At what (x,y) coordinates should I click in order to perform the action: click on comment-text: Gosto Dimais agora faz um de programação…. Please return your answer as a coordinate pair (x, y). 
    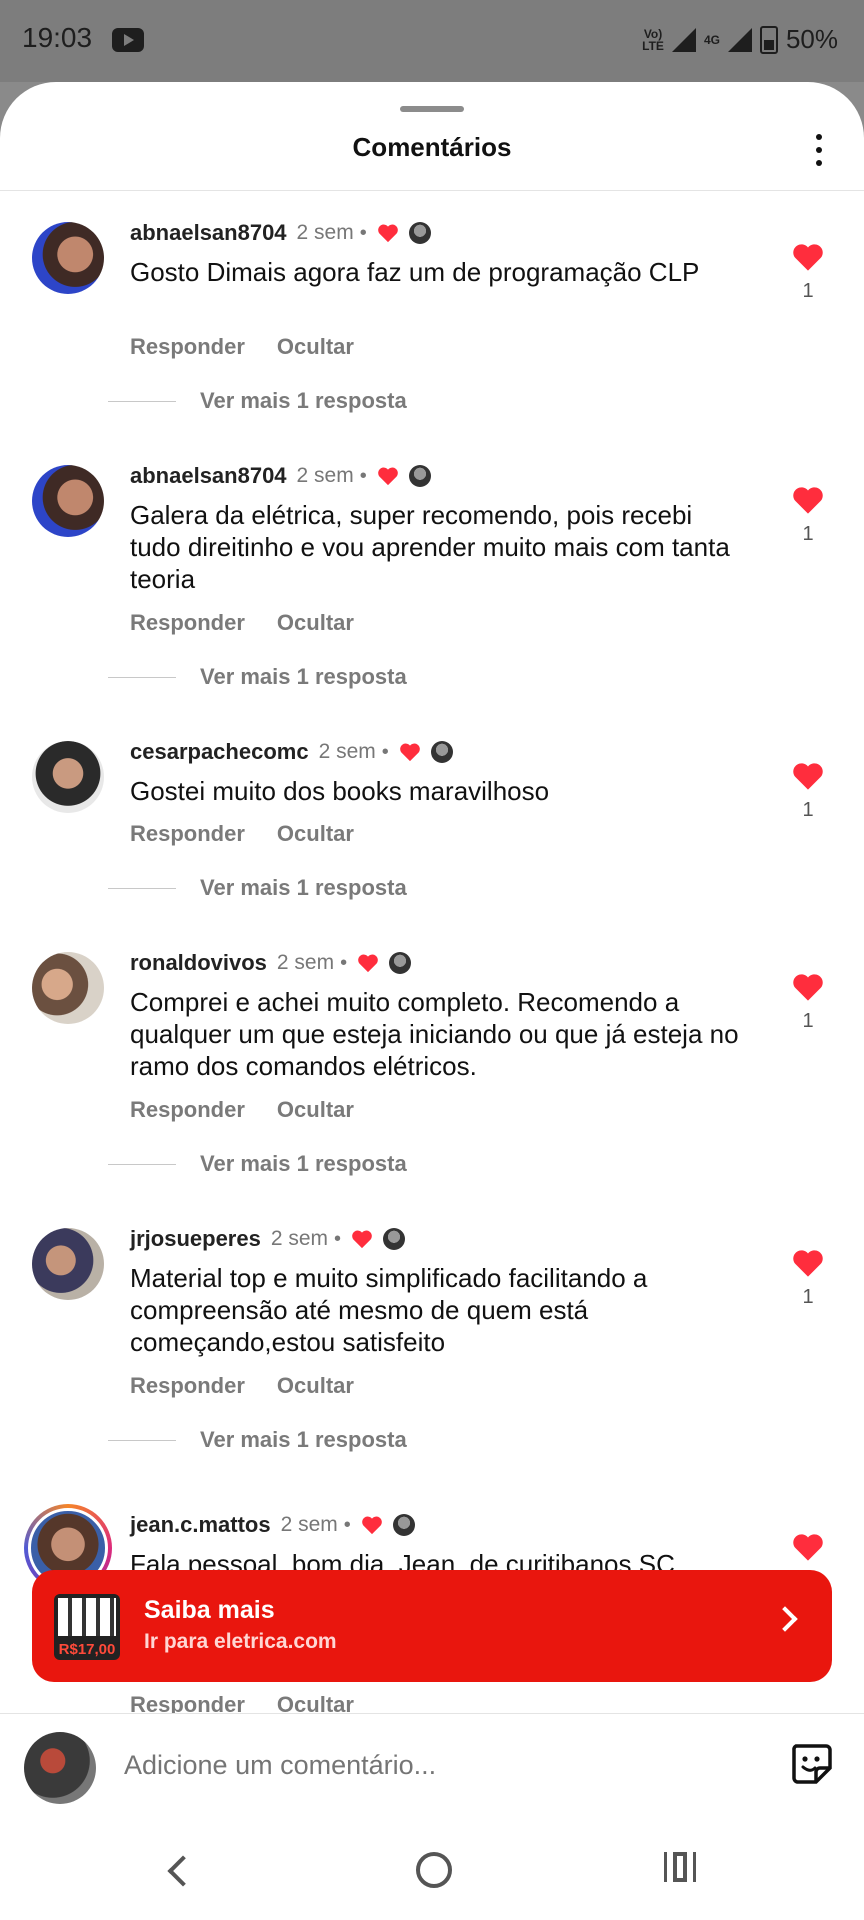
    Looking at the image, I should click on (415, 272).